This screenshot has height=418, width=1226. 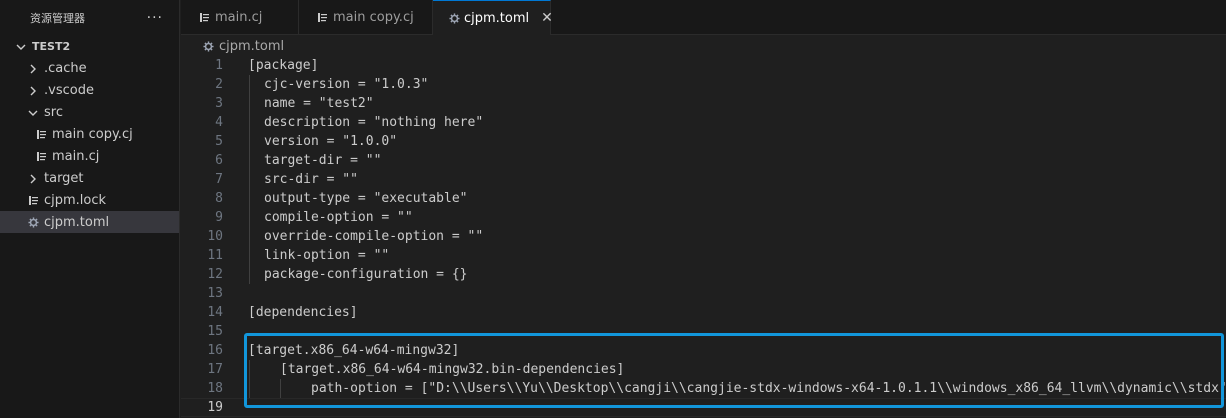 I want to click on code-line: 11 link-option = "", so click(x=703, y=255).